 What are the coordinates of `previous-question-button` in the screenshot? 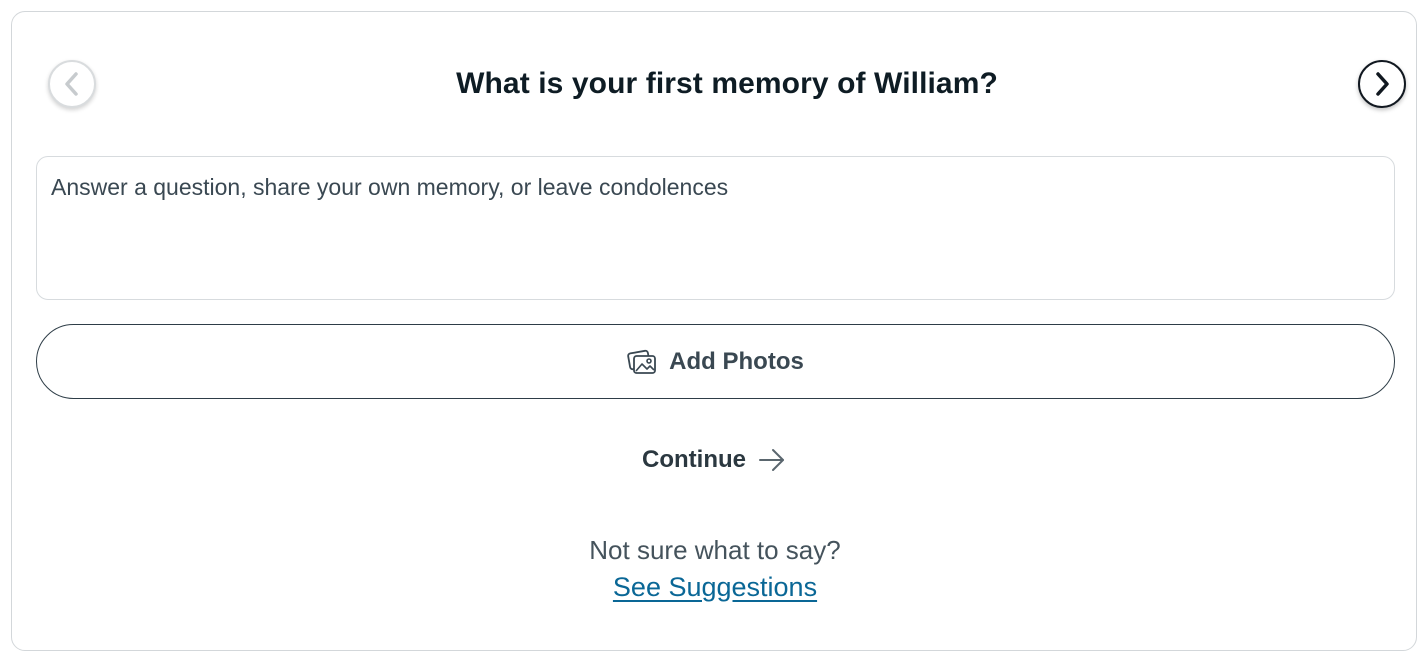 It's located at (72, 84).